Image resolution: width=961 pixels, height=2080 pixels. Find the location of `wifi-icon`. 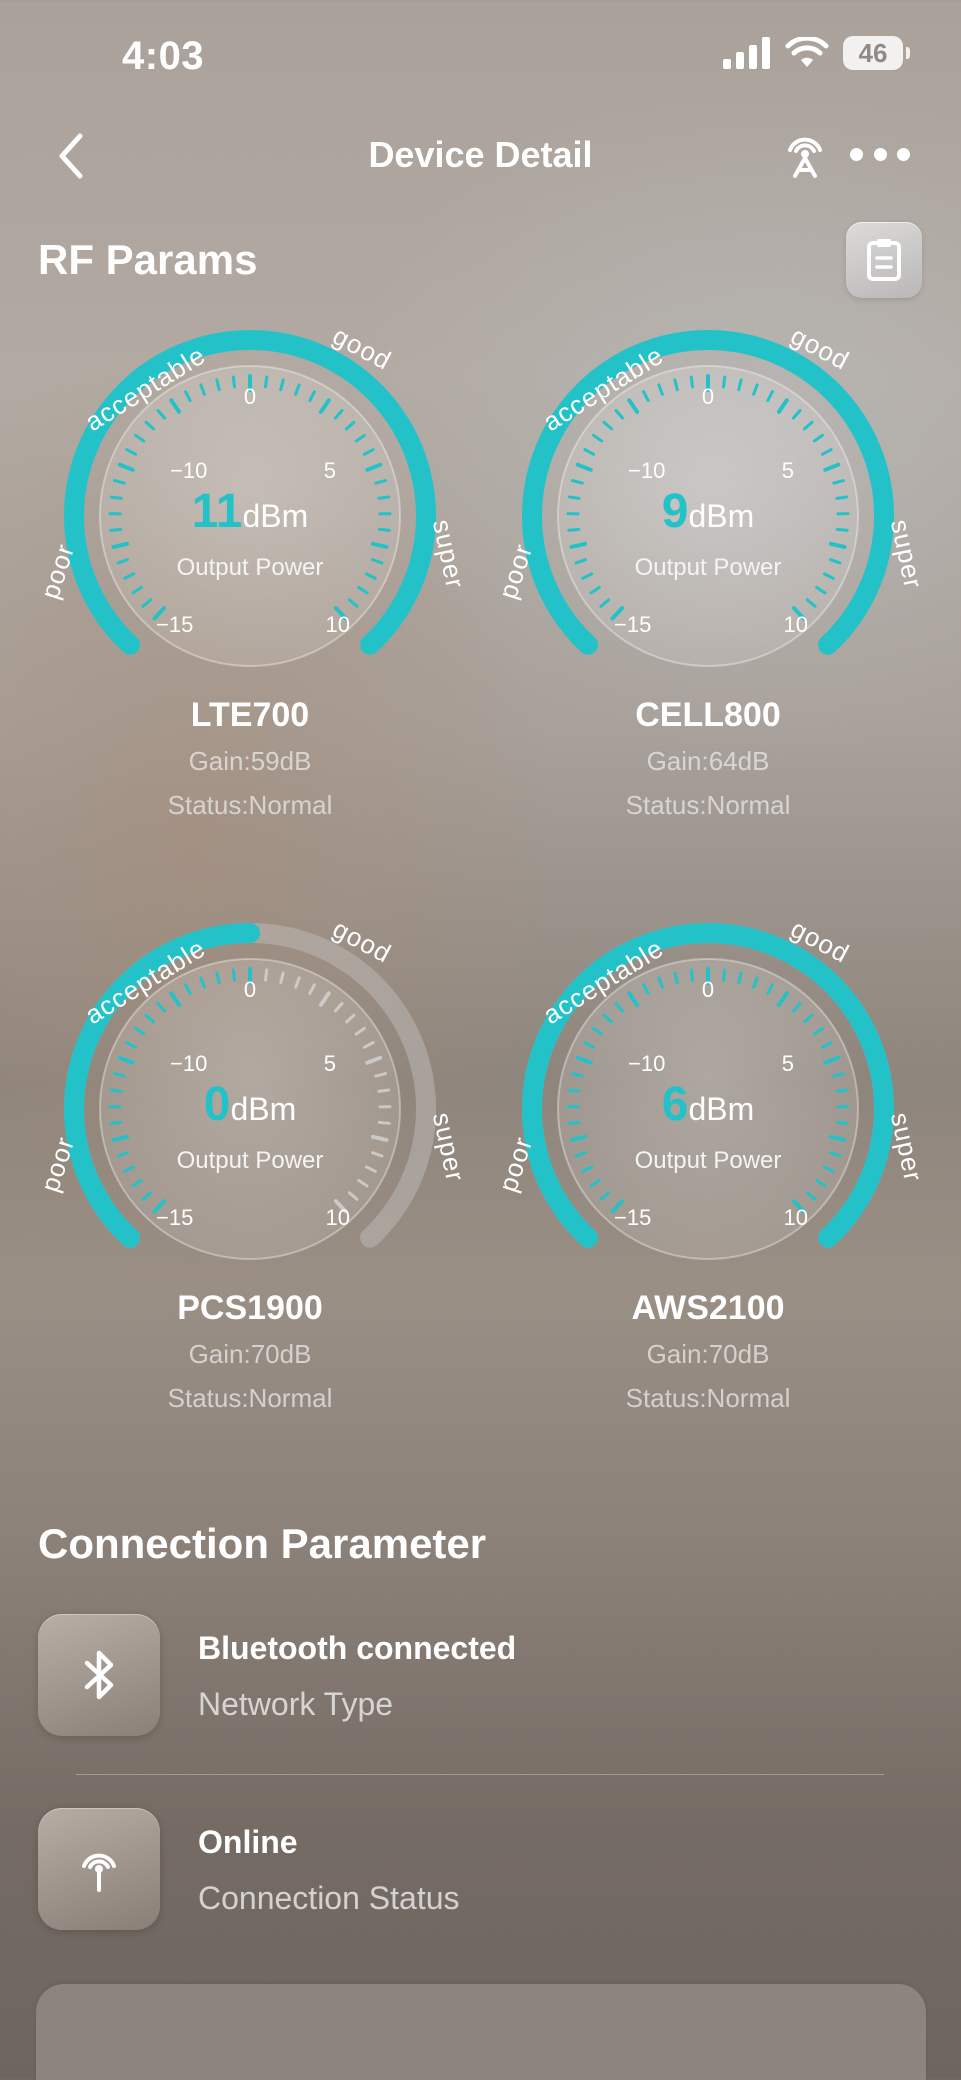

wifi-icon is located at coordinates (807, 52).